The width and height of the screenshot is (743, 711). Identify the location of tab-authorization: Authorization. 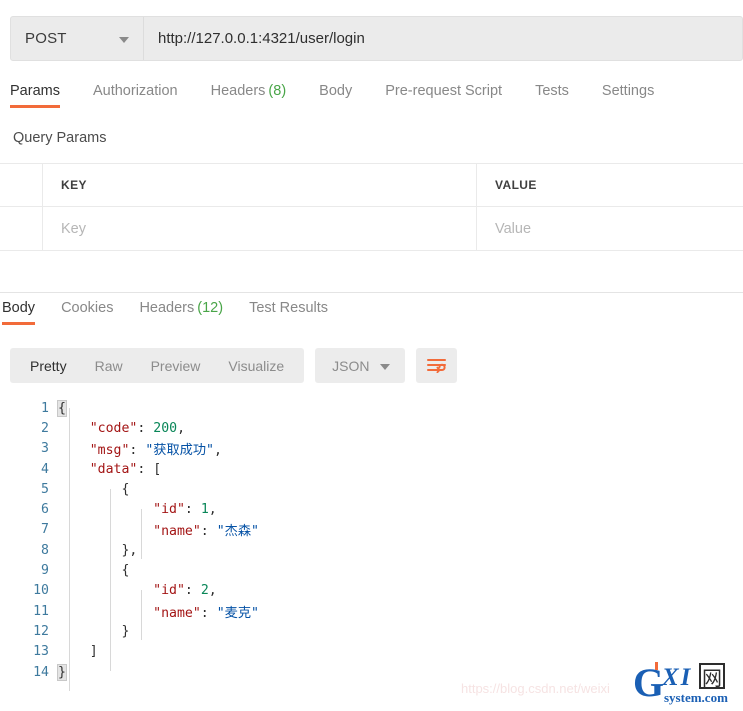
(135, 95).